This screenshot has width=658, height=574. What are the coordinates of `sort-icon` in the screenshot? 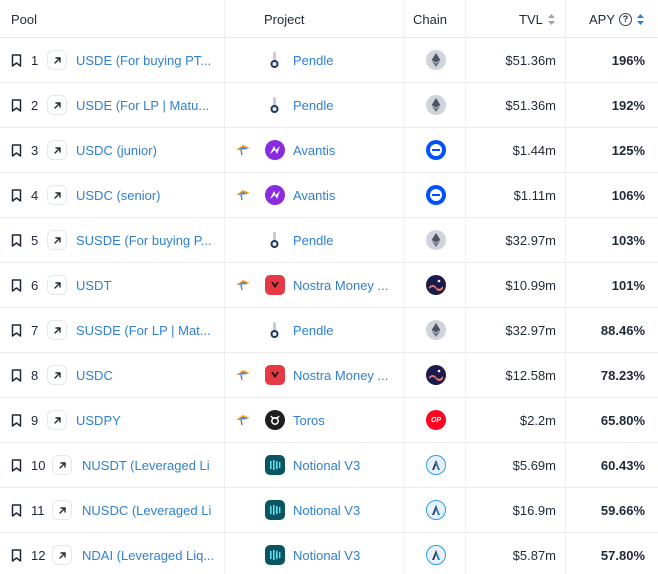 It's located at (641, 19).